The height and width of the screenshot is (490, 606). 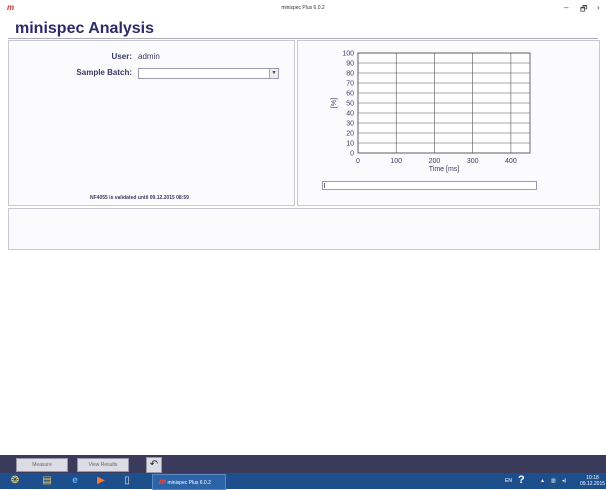 I want to click on x-tick-label: 400, so click(x=511, y=161).